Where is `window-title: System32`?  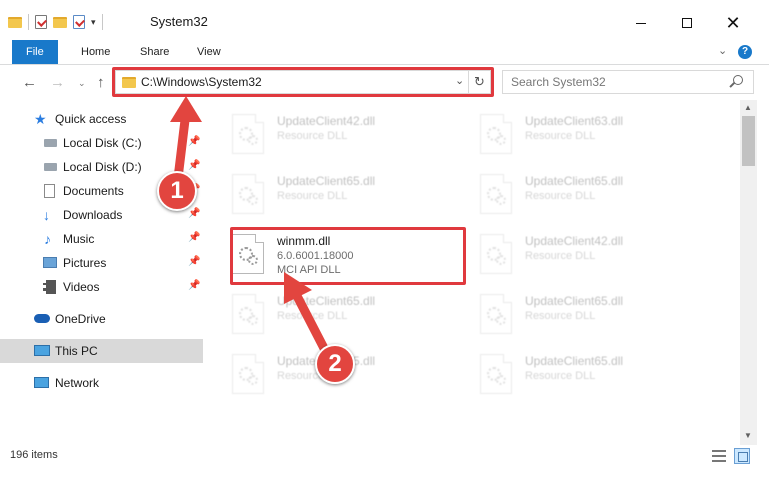 window-title: System32 is located at coordinates (179, 21).